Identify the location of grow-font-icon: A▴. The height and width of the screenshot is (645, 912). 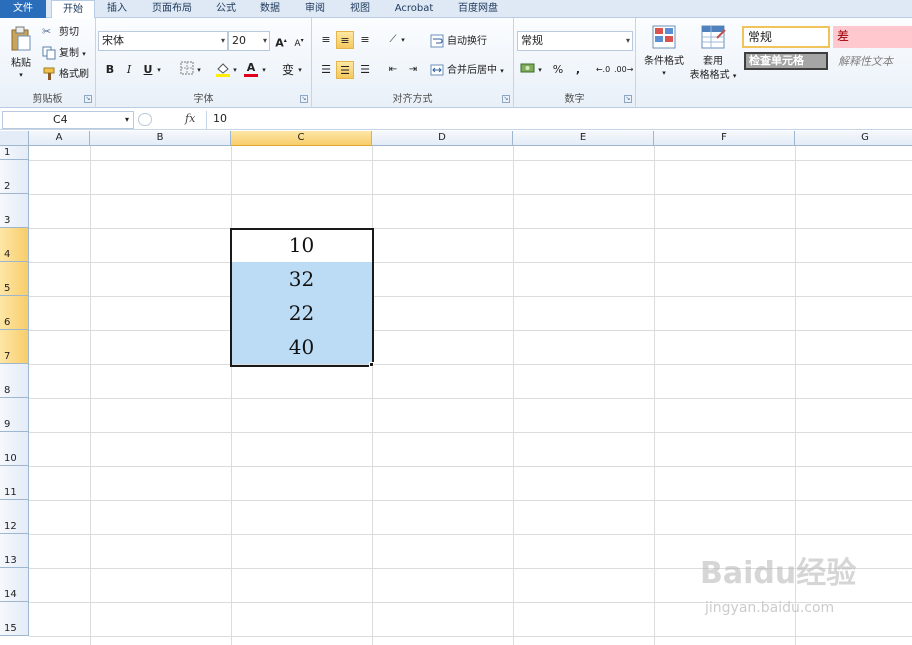
(281, 41).